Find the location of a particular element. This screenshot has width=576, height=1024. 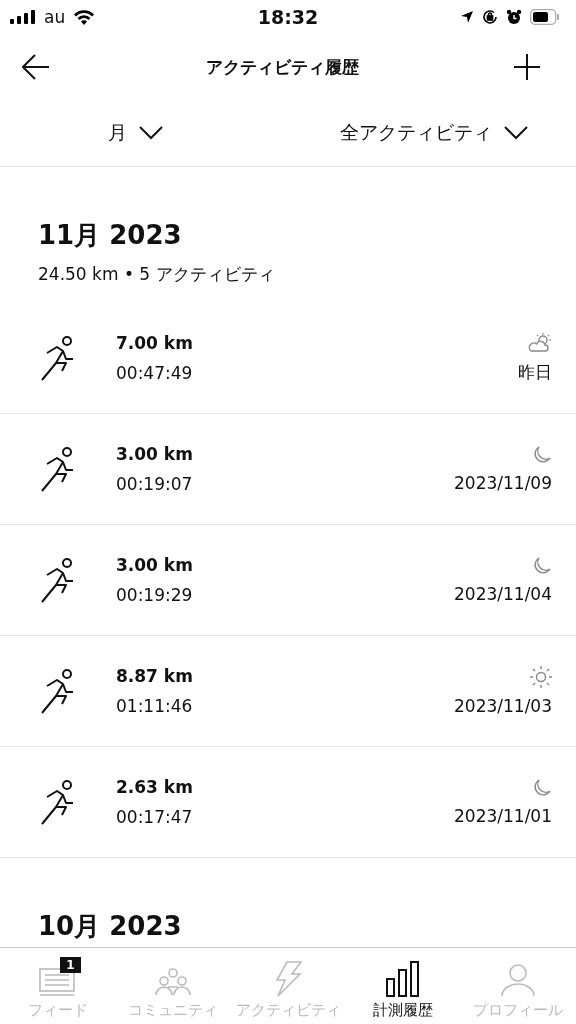

month-heading: 10月 2023 is located at coordinates (110, 926).